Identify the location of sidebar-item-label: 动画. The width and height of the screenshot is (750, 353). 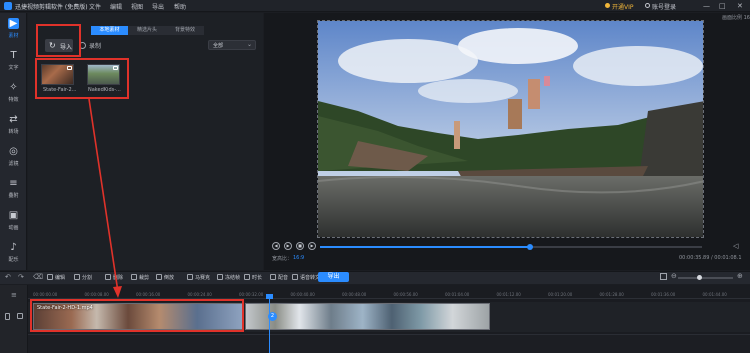
(13, 228).